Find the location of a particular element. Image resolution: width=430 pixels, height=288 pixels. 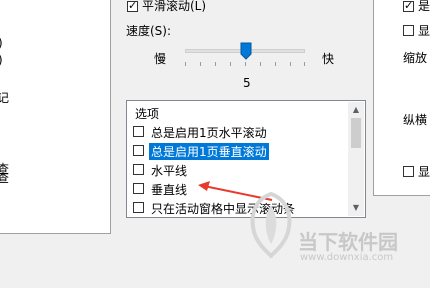

option-item-horizontal-1page: 总是启用1页水平滚动 is located at coordinates (239, 132).